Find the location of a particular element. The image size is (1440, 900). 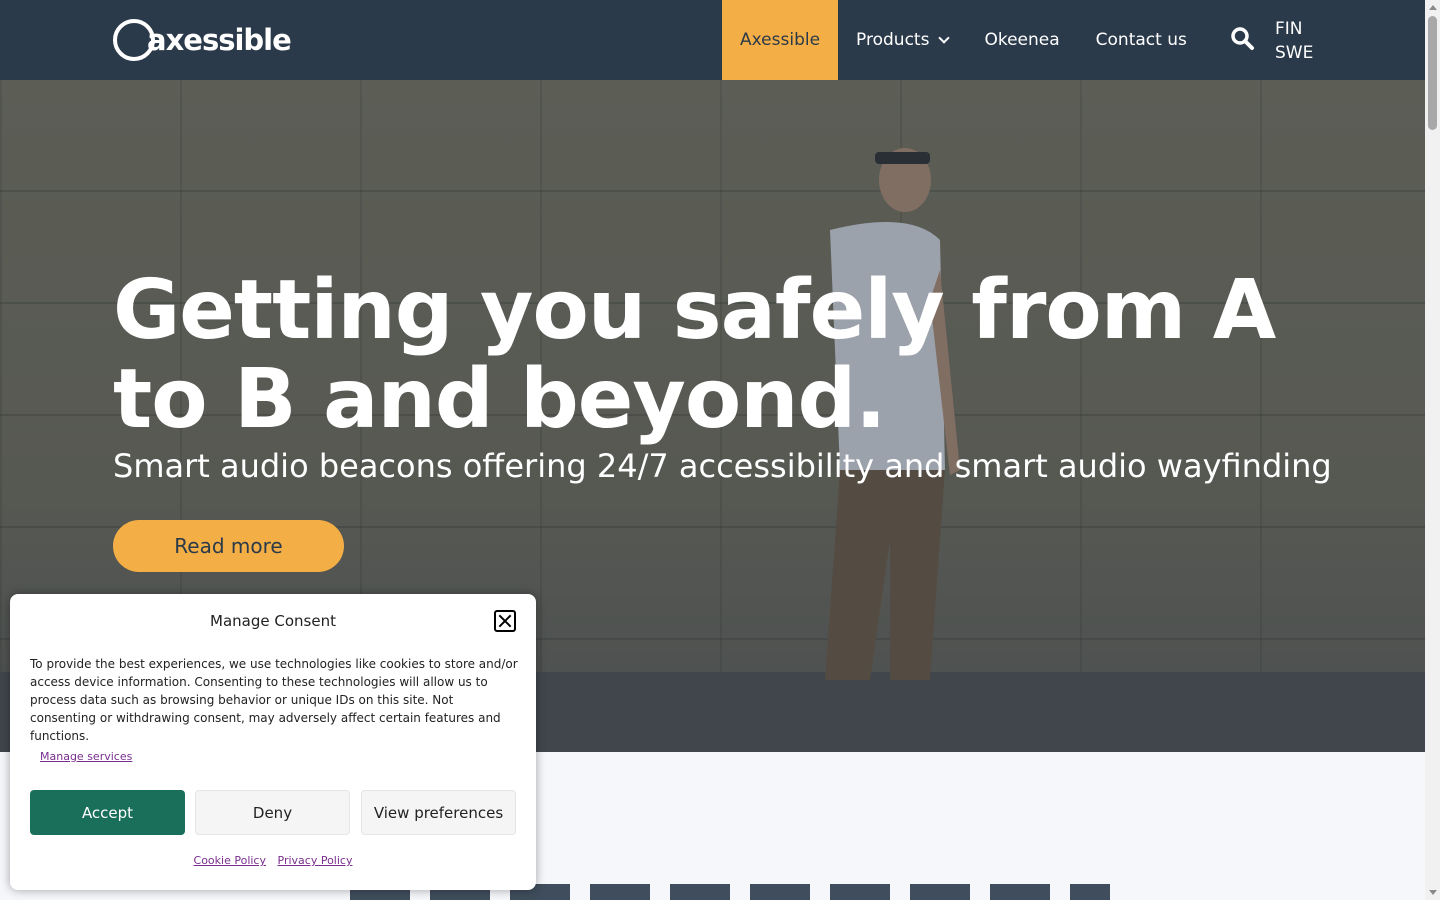

page-scrollbar is located at coordinates (1432, 450).